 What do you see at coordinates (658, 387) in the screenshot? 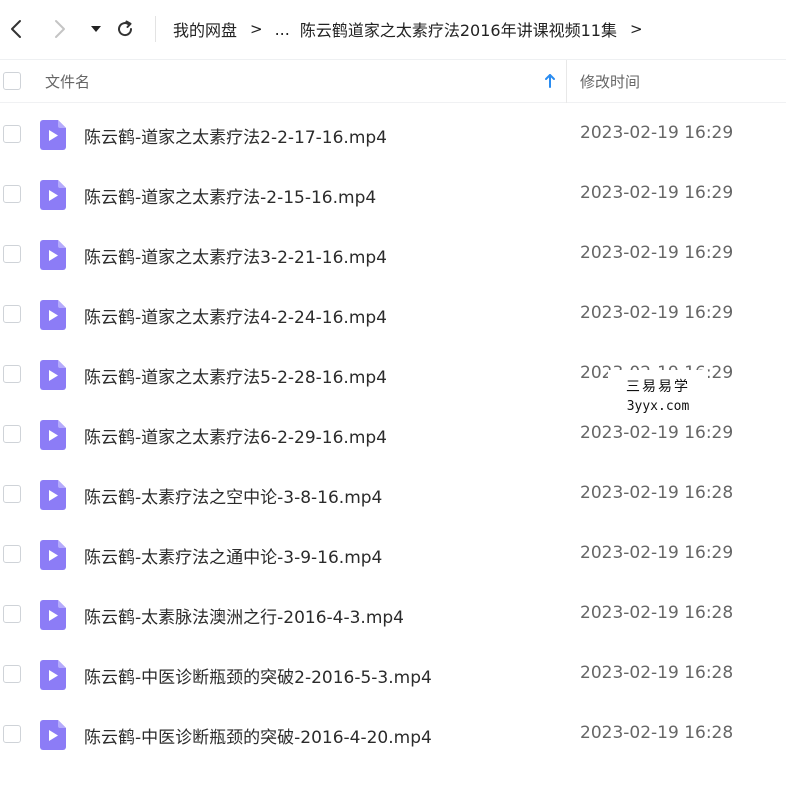
I see `watermark-text: 三易易学` at bounding box center [658, 387].